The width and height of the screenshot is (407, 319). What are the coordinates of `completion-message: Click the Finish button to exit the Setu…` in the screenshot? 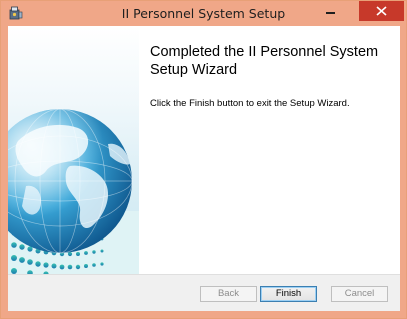 It's located at (250, 103).